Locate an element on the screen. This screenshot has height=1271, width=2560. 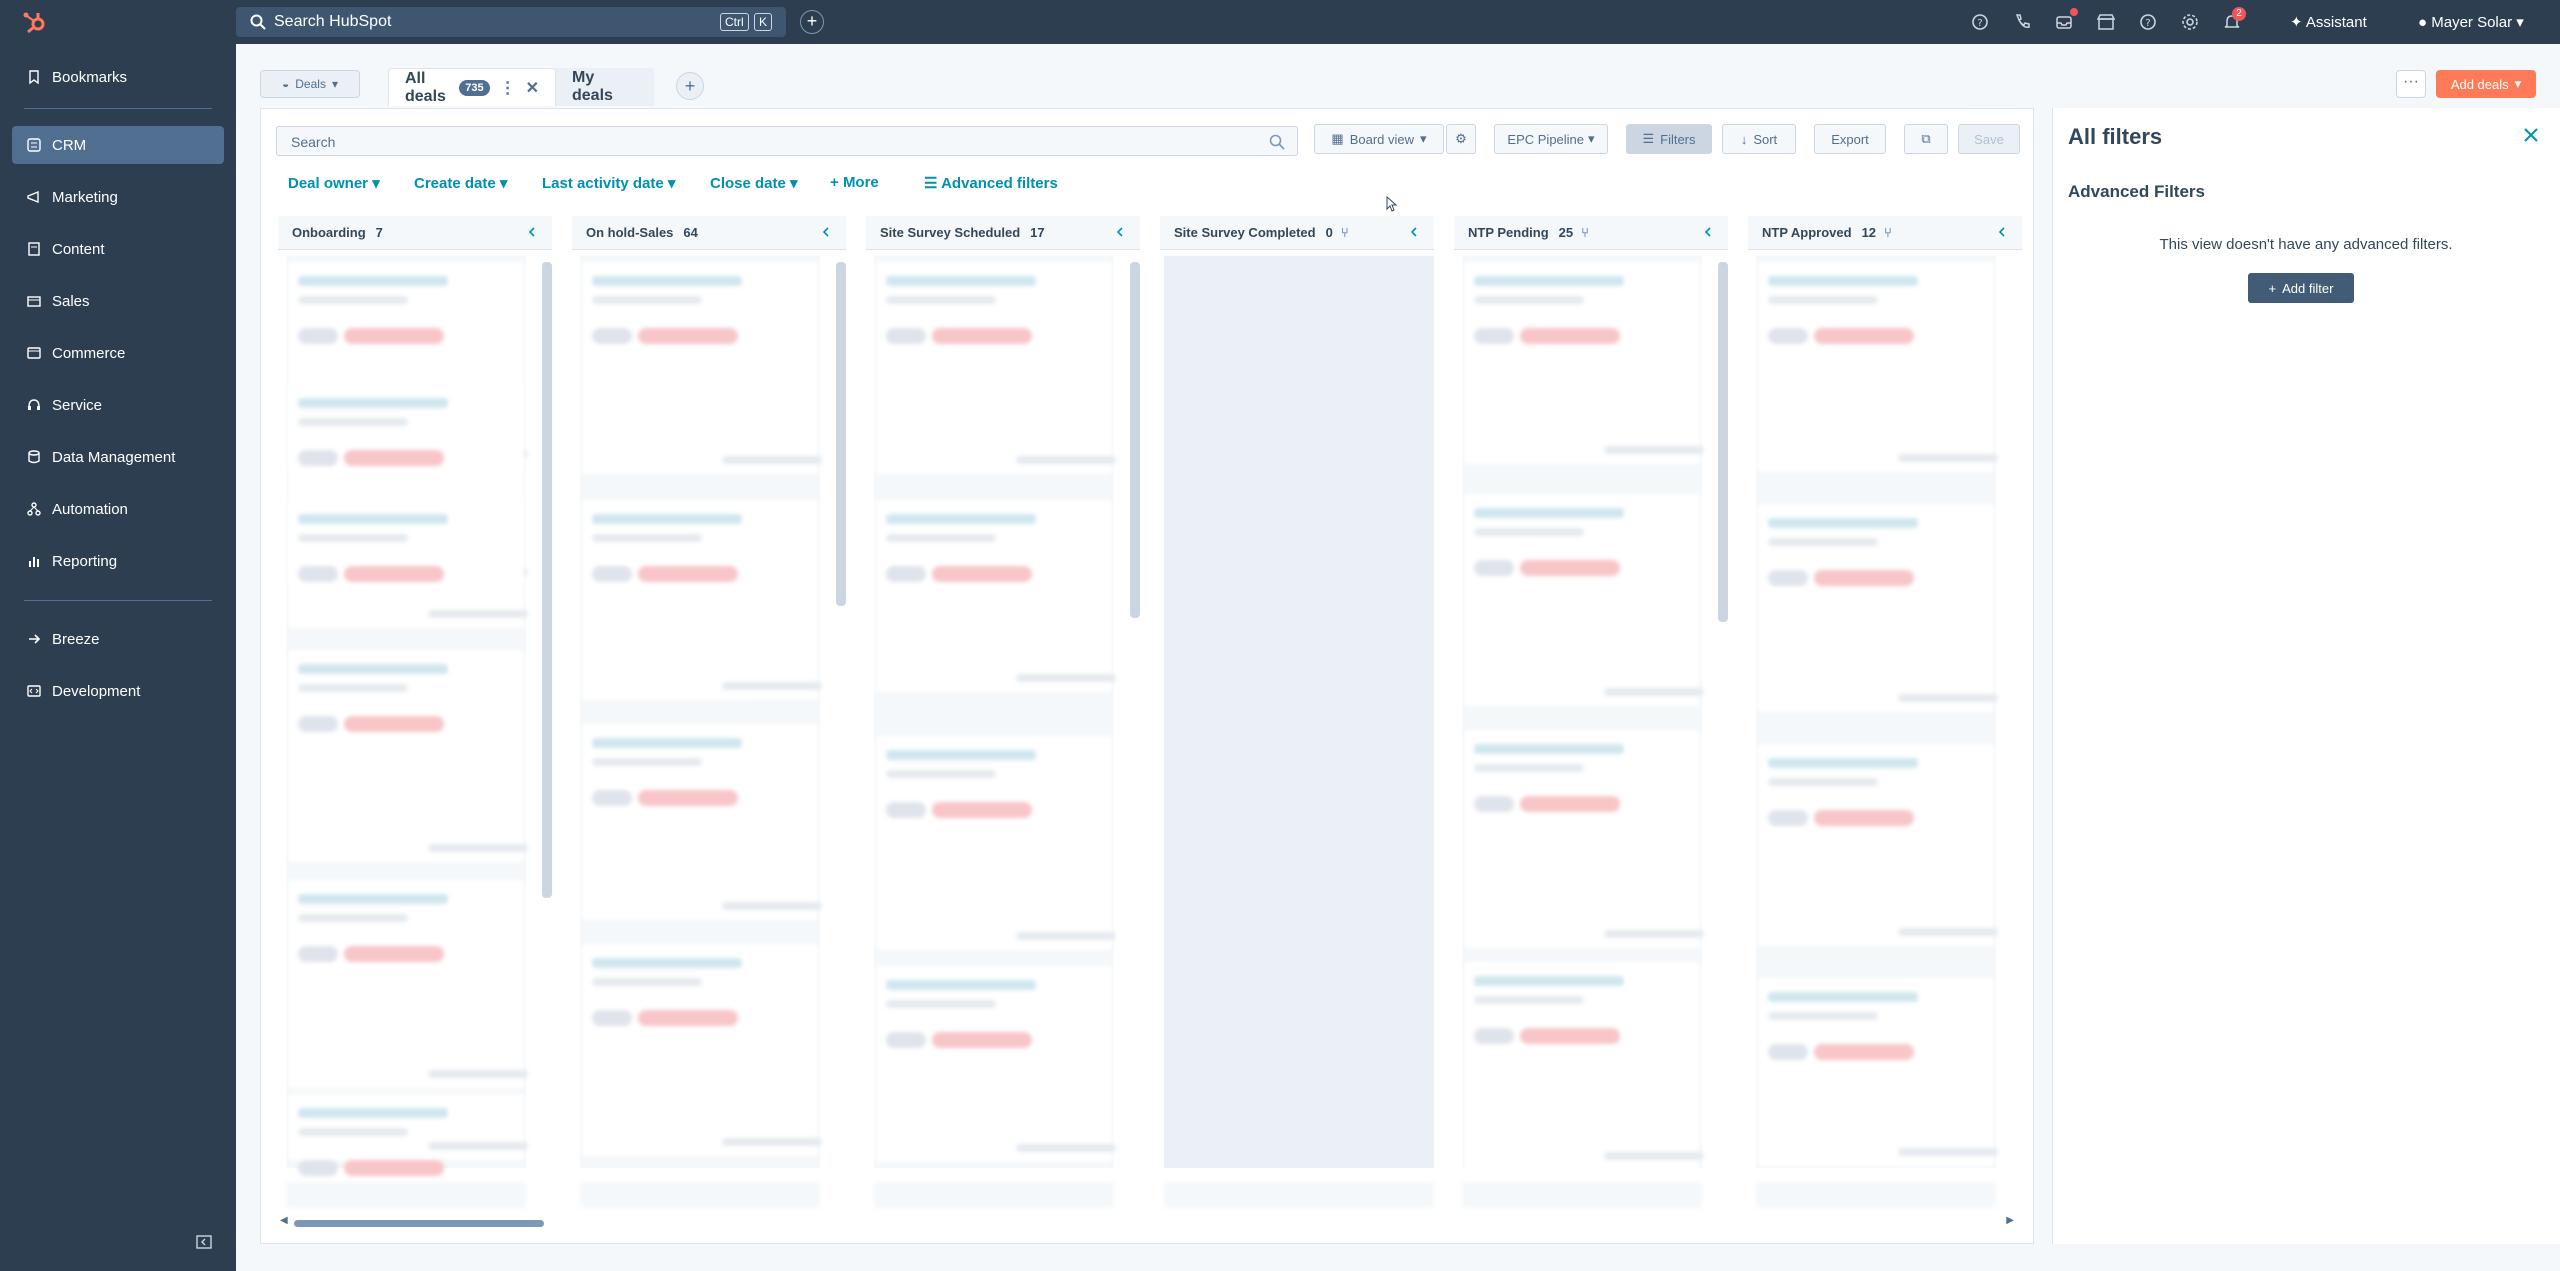
sidebar-item-bookmarks: Bookmarks is located at coordinates (118, 77).